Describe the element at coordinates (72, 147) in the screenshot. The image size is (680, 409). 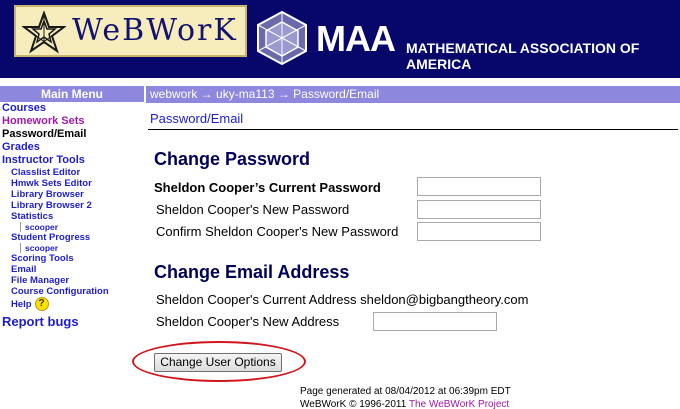
I see `menu-item-grades: Grades` at that location.